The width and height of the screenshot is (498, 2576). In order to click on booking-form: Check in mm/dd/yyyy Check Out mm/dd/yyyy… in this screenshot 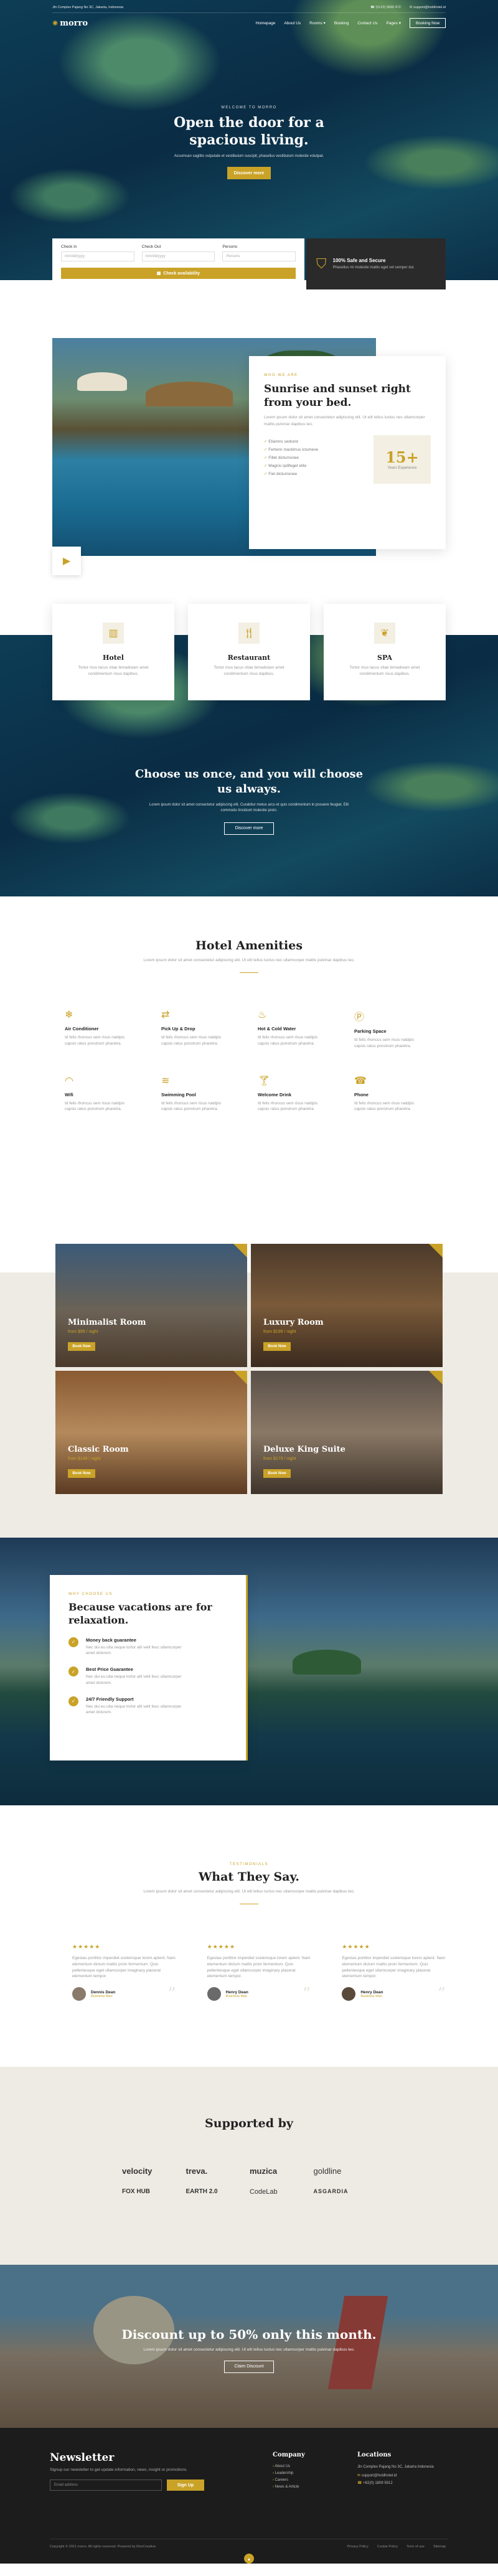, I will do `click(178, 259)`.